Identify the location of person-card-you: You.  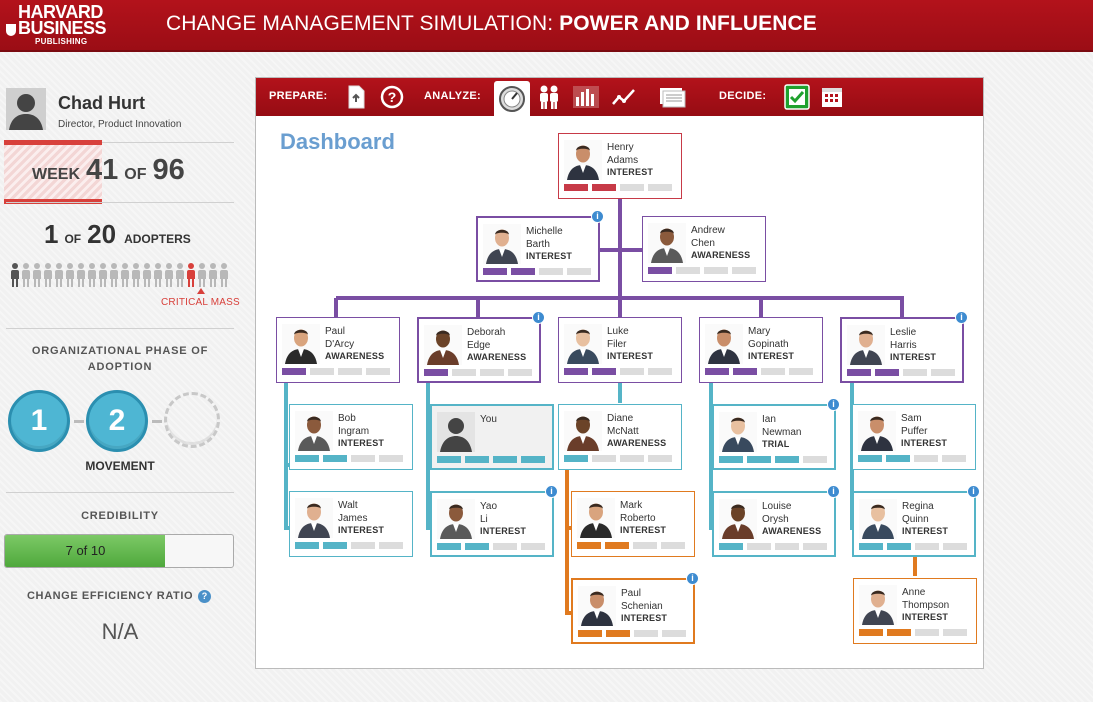
(492, 437).